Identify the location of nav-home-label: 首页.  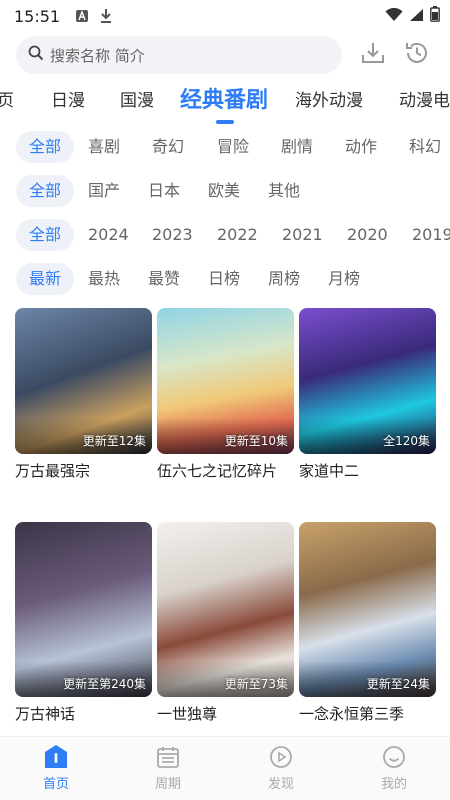
(55, 784).